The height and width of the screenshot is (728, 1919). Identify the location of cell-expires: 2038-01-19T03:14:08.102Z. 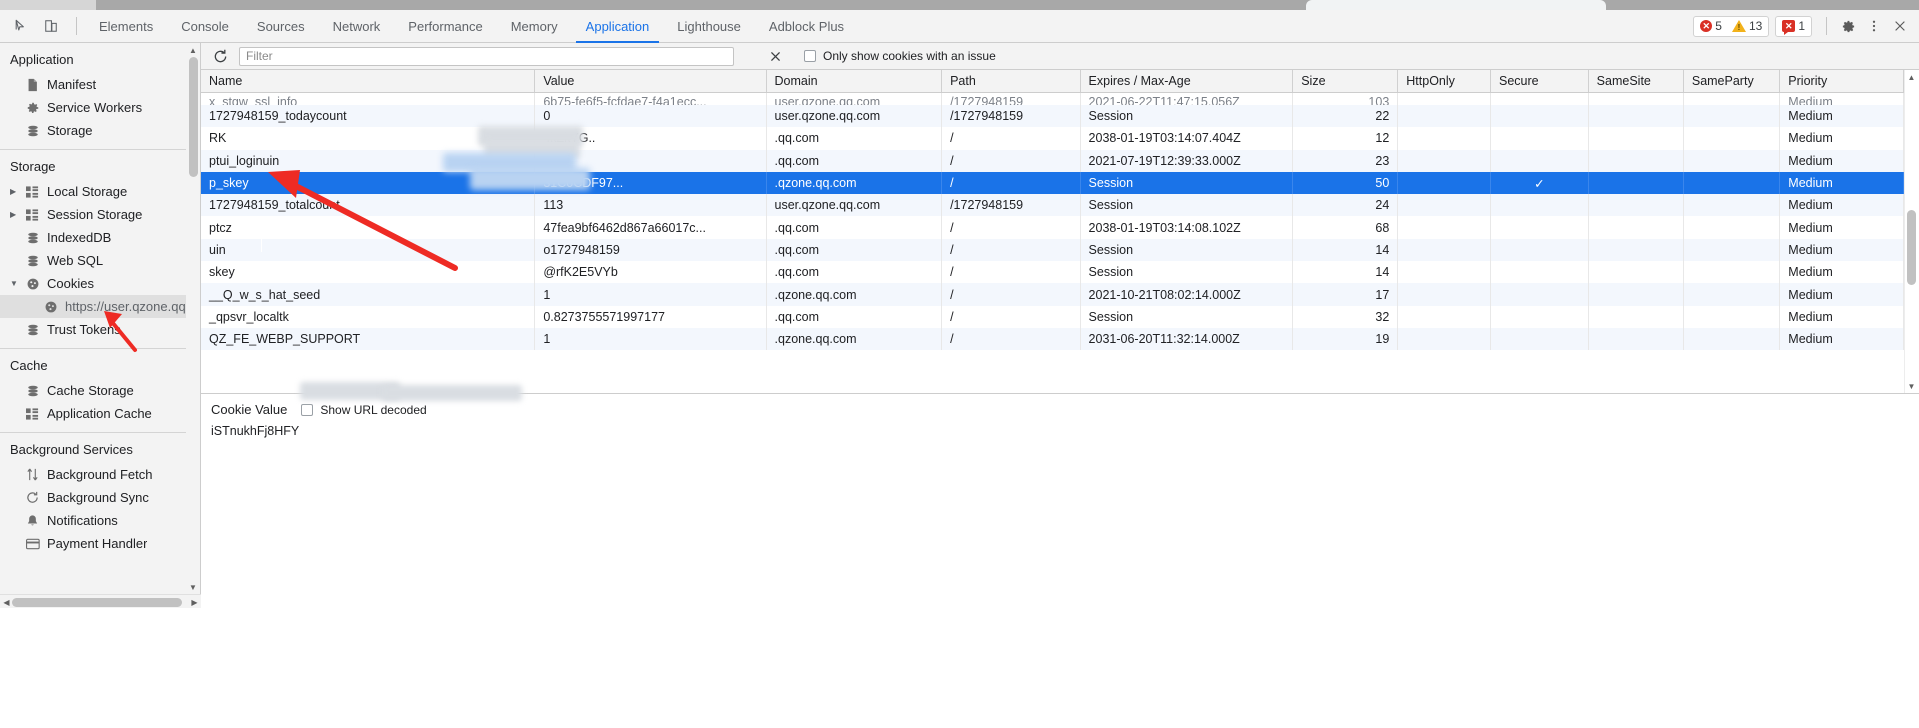
(1187, 227).